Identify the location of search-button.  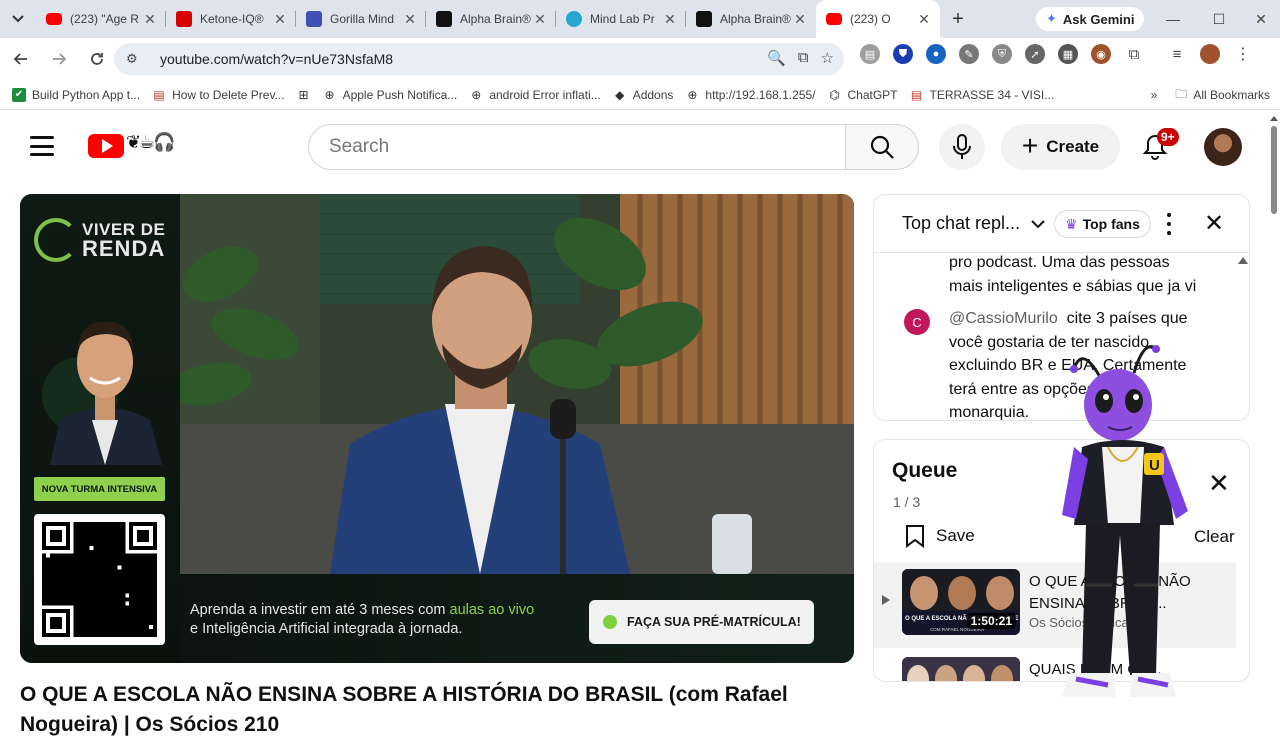
(882, 147).